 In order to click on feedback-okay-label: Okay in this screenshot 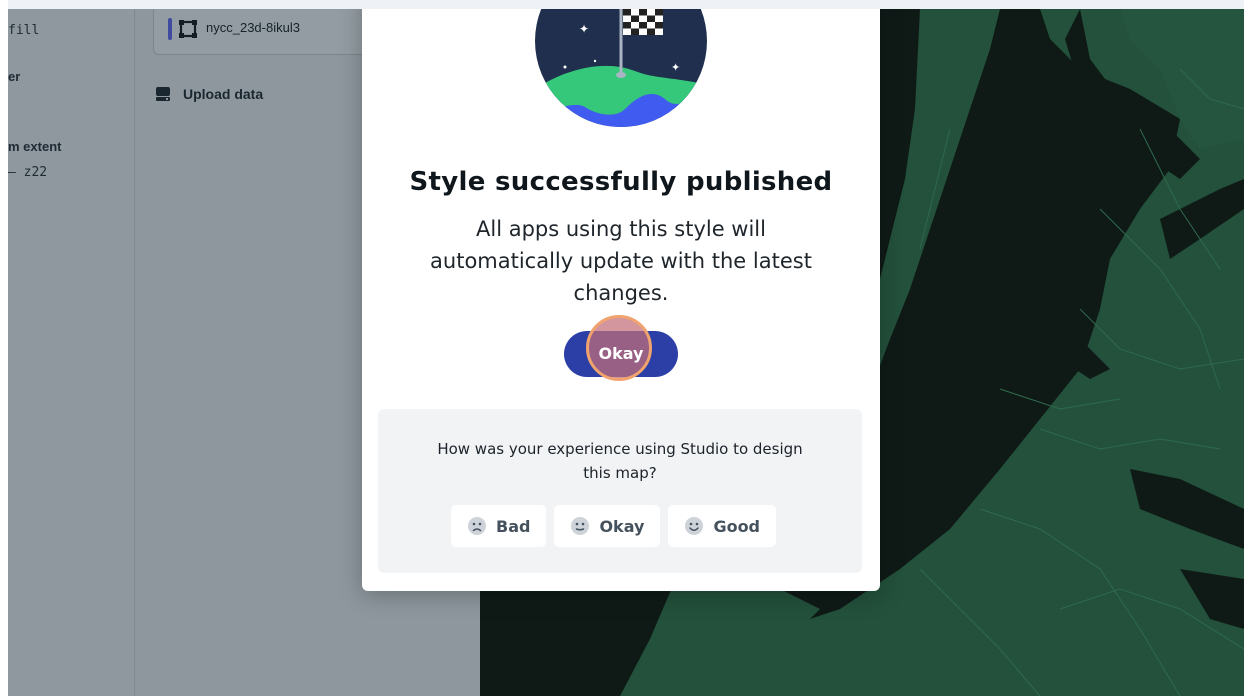, I will do `click(622, 526)`.